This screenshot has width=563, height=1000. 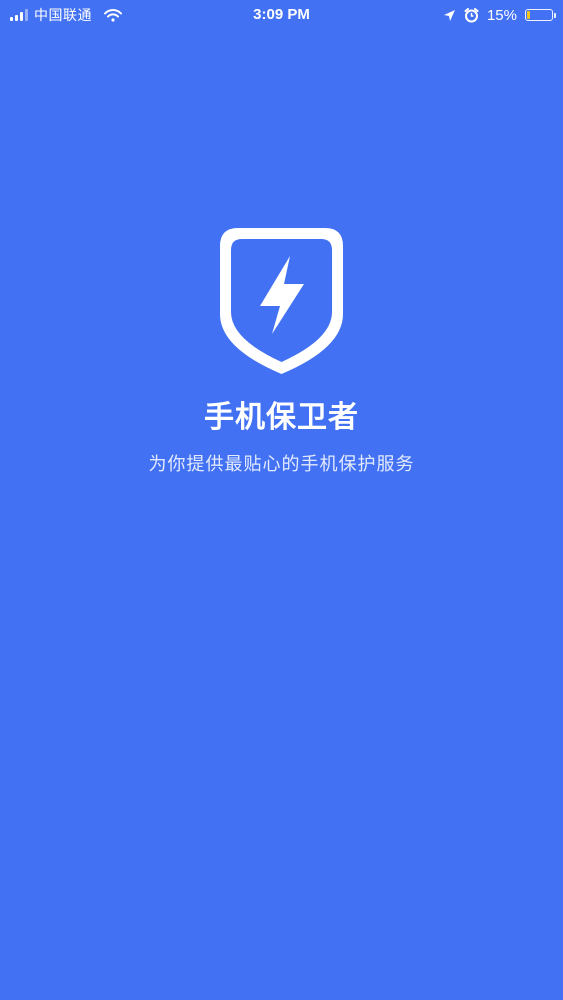 What do you see at coordinates (281, 15) in the screenshot?
I see `status-bar: 中国联通 3:09 PM 15%` at bounding box center [281, 15].